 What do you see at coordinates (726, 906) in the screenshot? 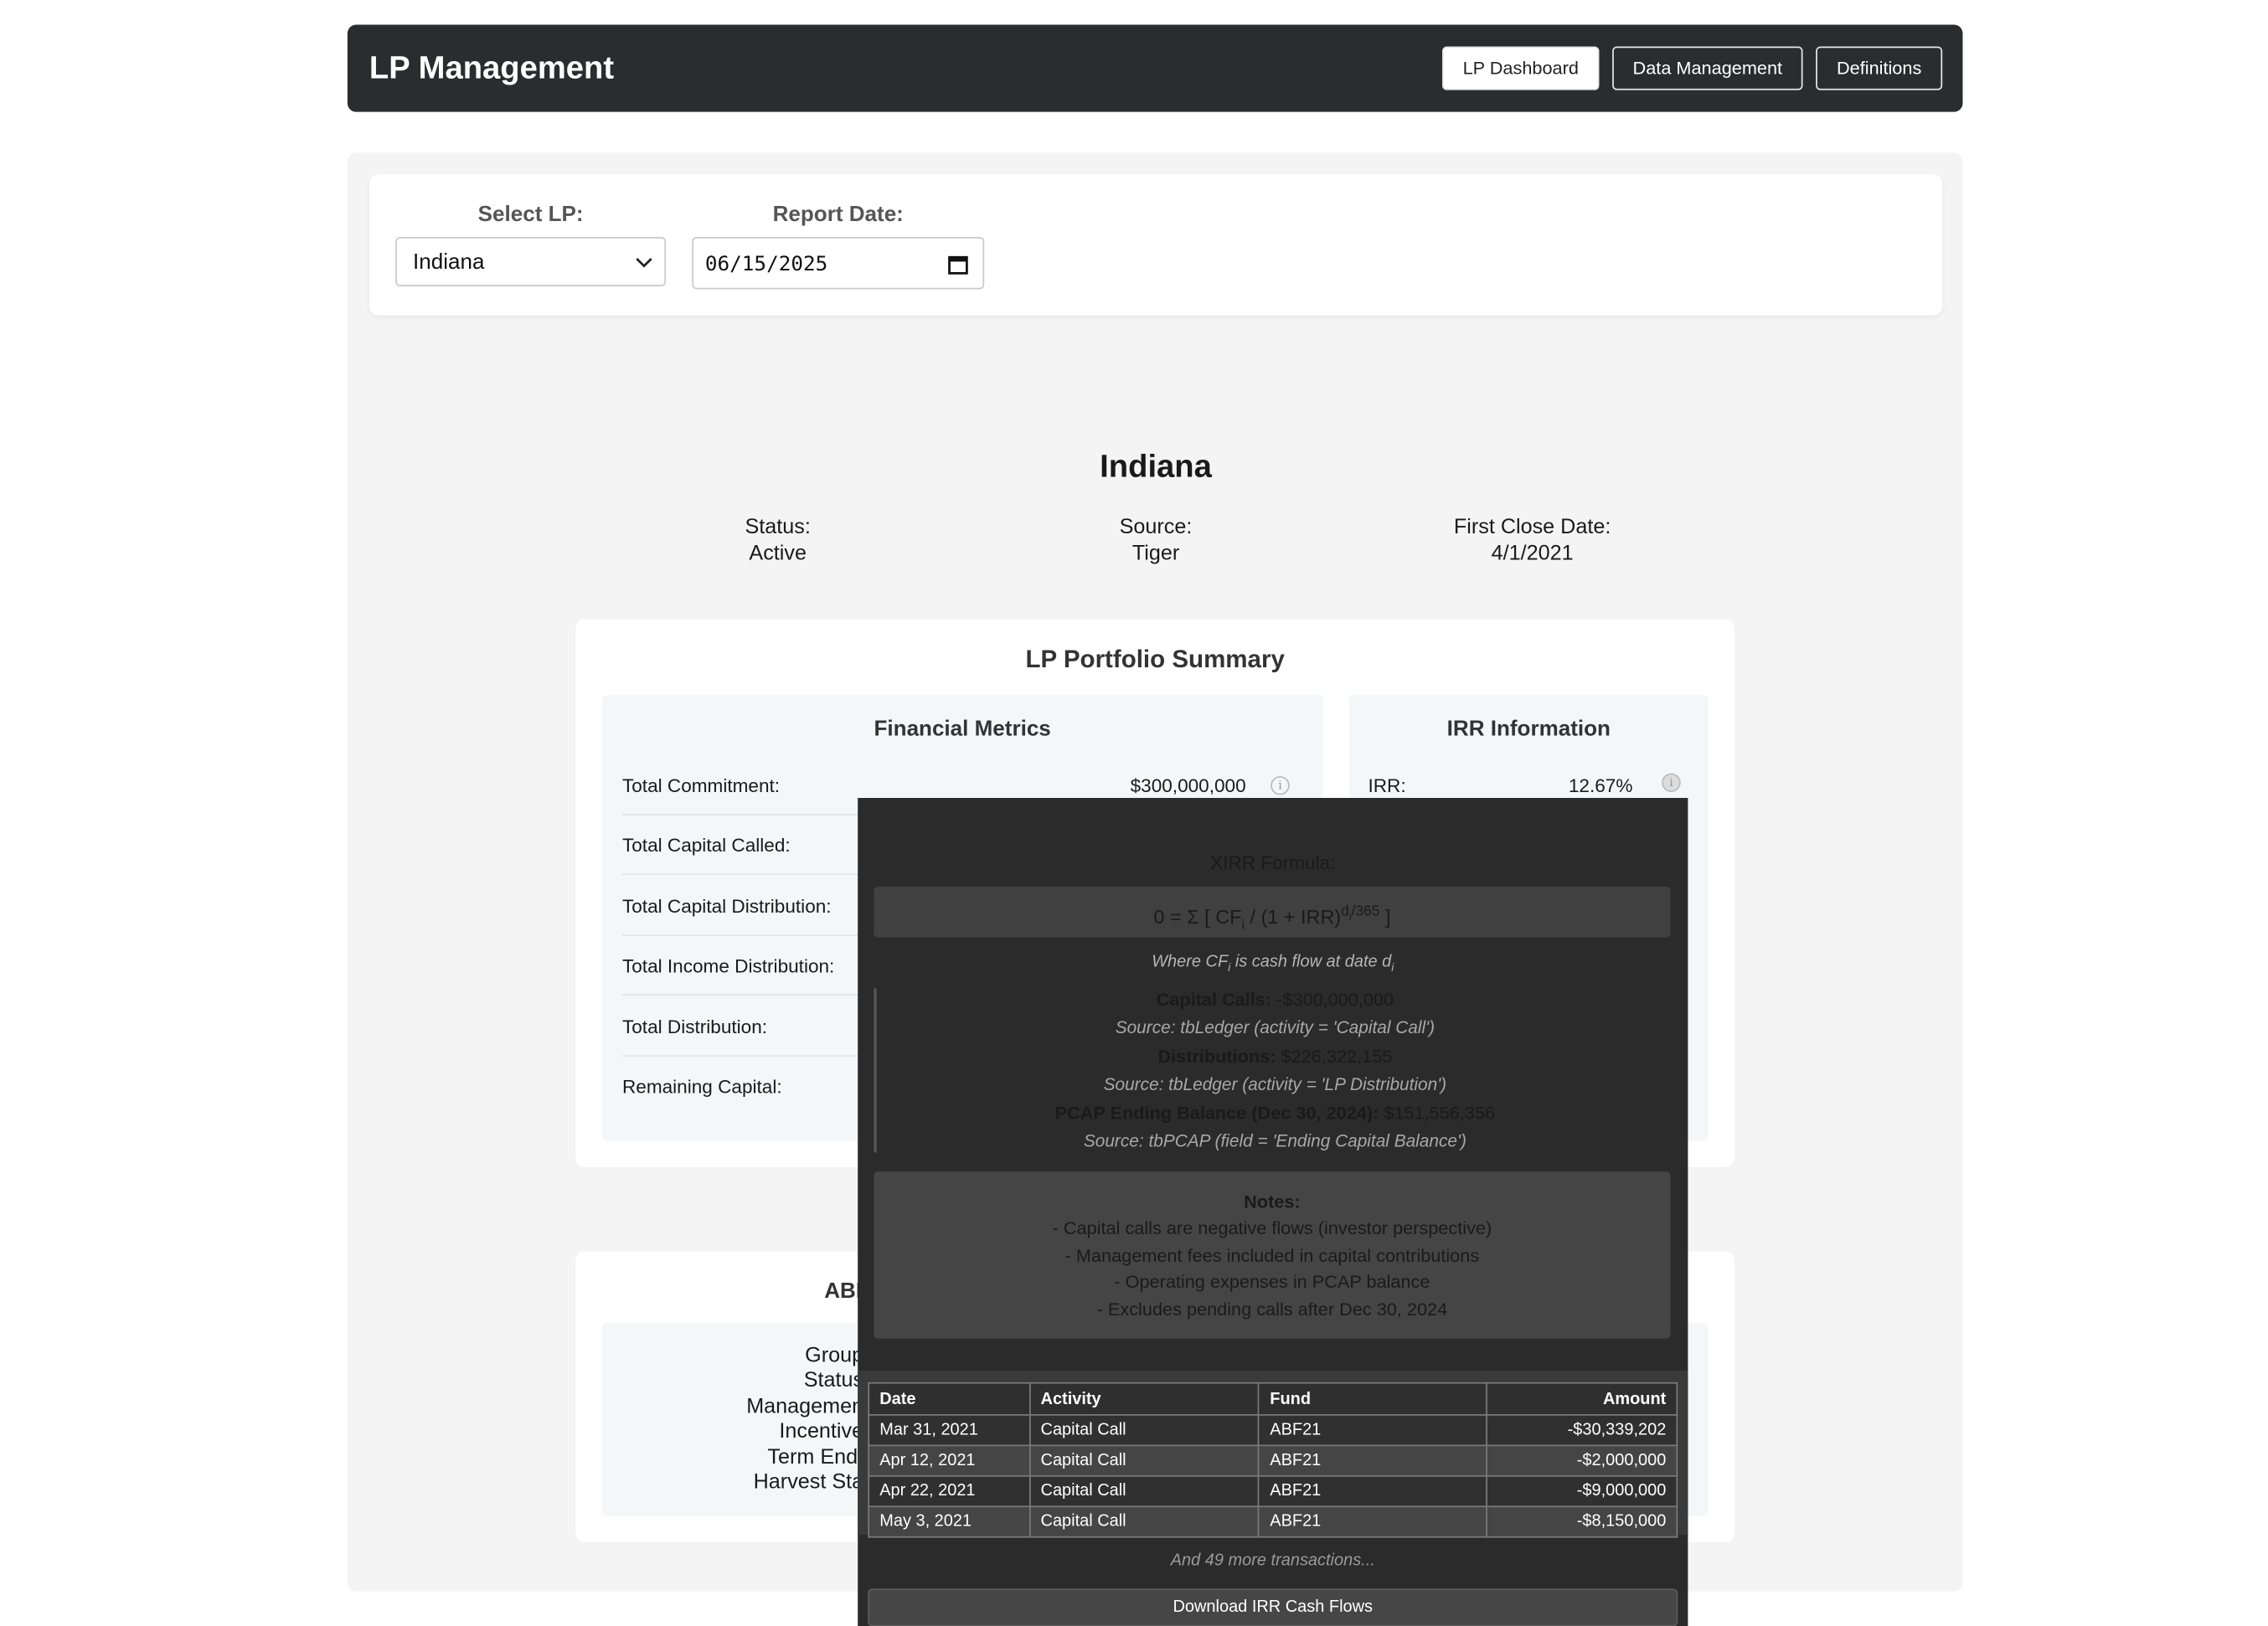
I see `metric-label: Total Capital Distribution:` at bounding box center [726, 906].